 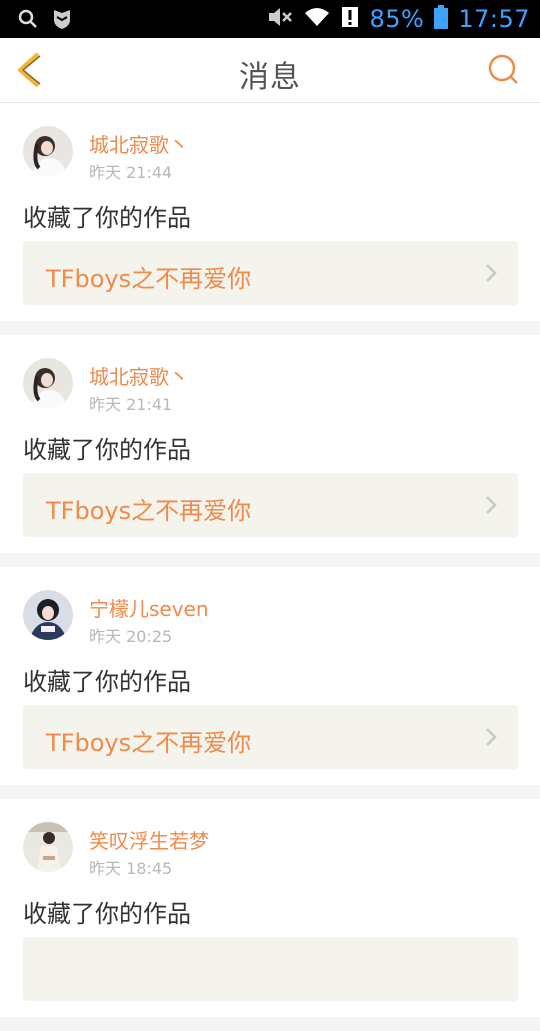 I want to click on timestamp: 昨天 20:25, so click(x=131, y=636).